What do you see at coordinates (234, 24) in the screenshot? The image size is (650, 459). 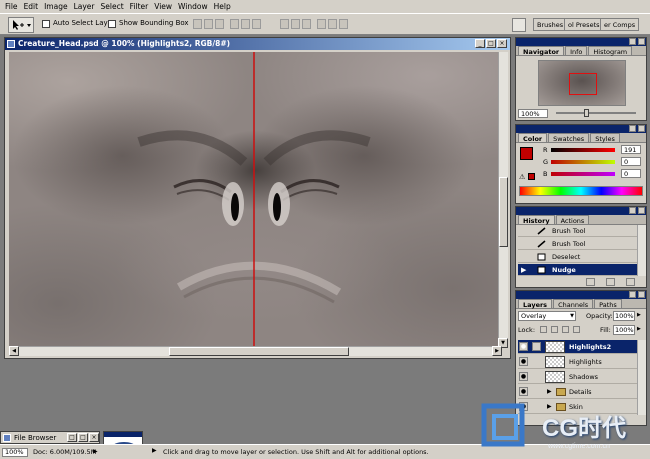 I see `align-left-icon` at bounding box center [234, 24].